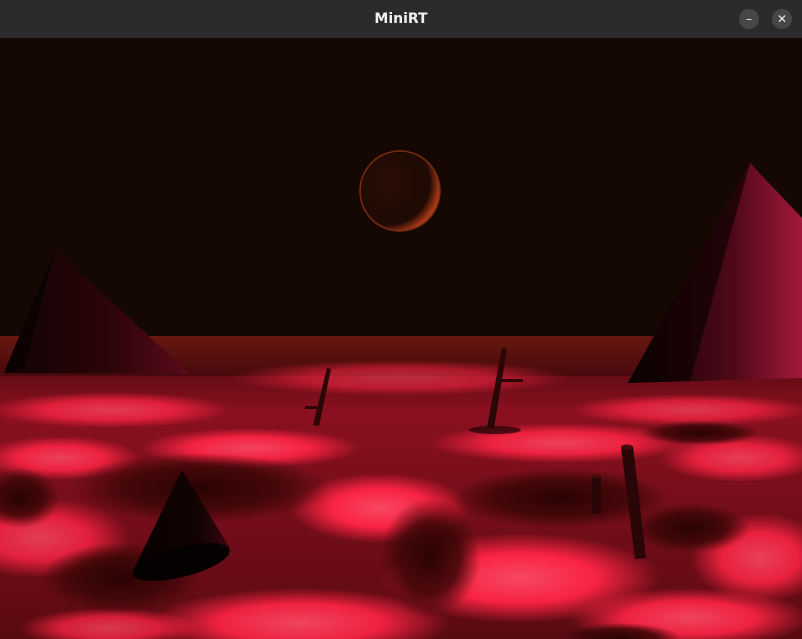 The height and width of the screenshot is (639, 802). Describe the element at coordinates (400, 191) in the screenshot. I see `sphere` at that location.